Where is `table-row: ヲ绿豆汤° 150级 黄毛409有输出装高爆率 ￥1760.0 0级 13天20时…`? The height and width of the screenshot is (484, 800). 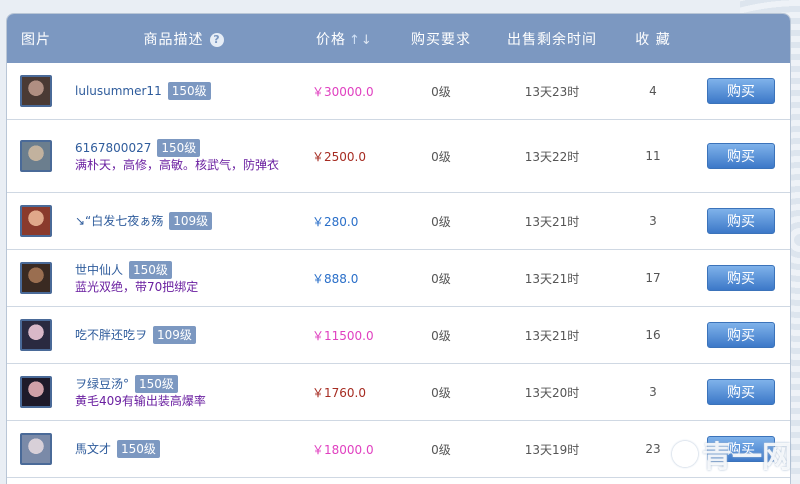 table-row: ヲ绿豆汤° 150级 黄毛409有输出装高爆率 ￥1760.0 0级 13天20时… is located at coordinates (398, 392).